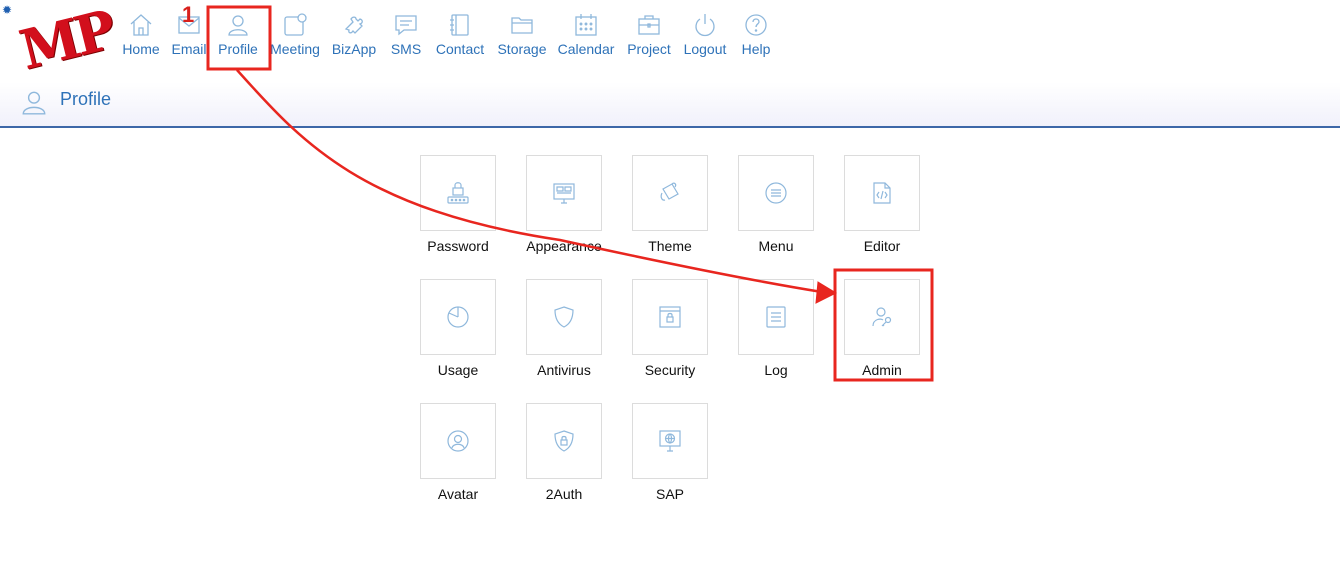 Image resolution: width=1340 pixels, height=584 pixels. Describe the element at coordinates (522, 40) in the screenshot. I see `nav-storage: Storage` at that location.